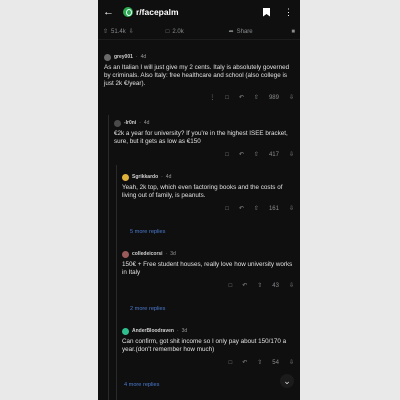  I want to click on comment-header: Sgrikkardo · 4d, so click(208, 177).